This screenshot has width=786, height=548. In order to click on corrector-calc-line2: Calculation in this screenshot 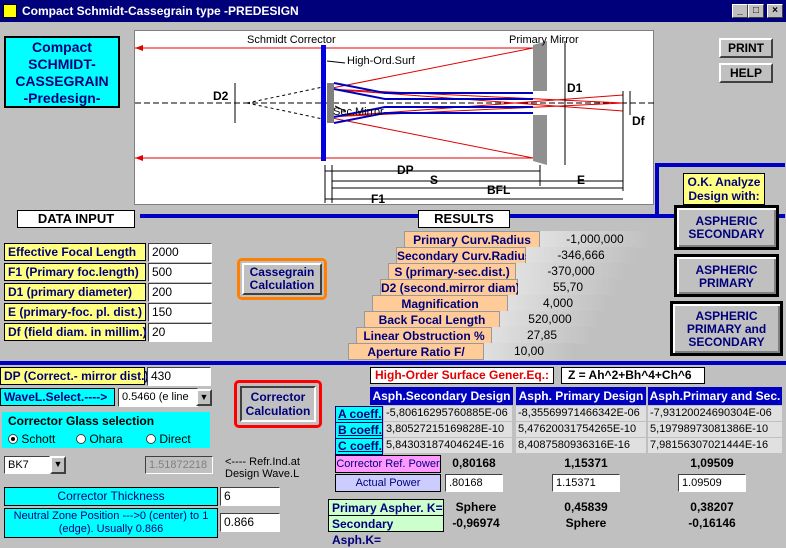, I will do `click(278, 411)`.